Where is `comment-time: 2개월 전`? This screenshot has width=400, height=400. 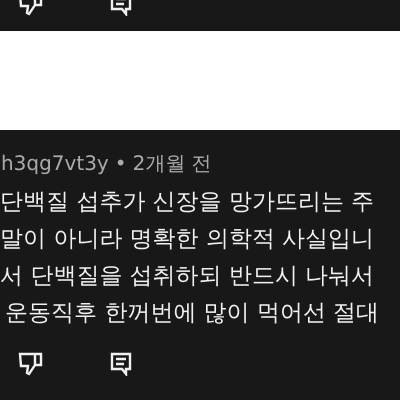
comment-time: 2개월 전 is located at coordinates (172, 163).